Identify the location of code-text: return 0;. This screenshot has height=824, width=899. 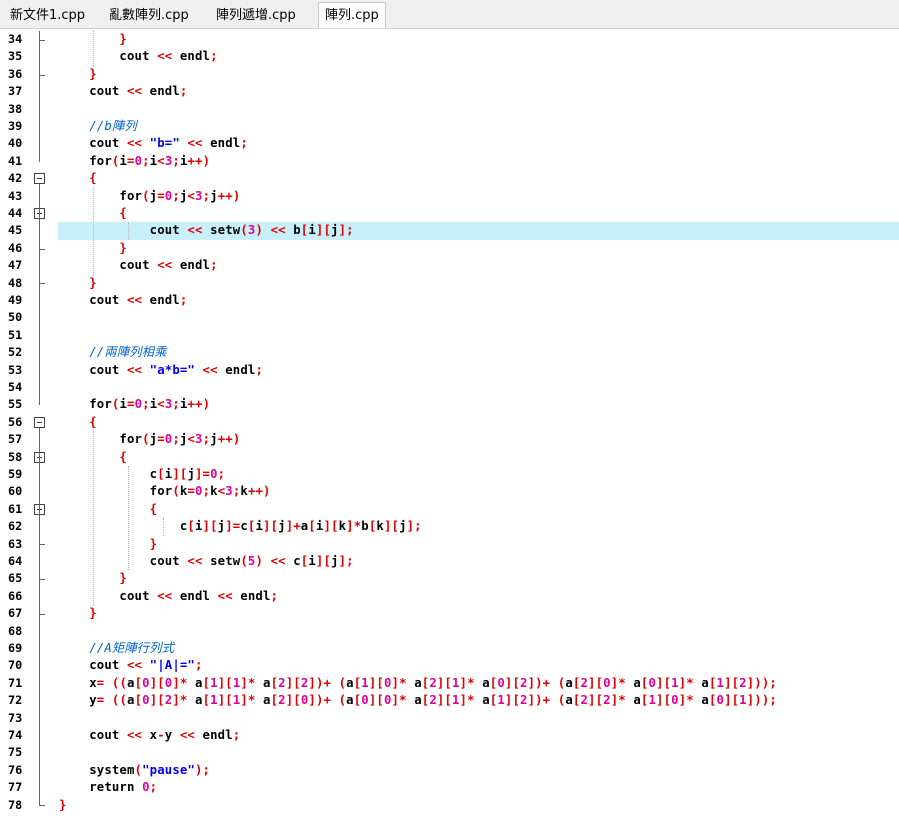
(108, 787).